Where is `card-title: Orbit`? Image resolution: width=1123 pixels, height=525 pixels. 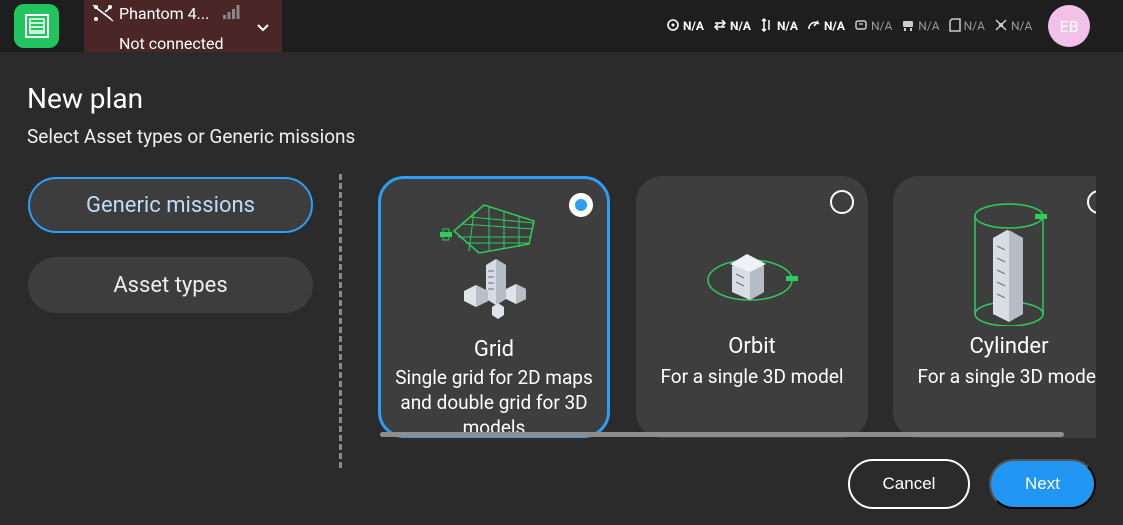 card-title: Orbit is located at coordinates (752, 346).